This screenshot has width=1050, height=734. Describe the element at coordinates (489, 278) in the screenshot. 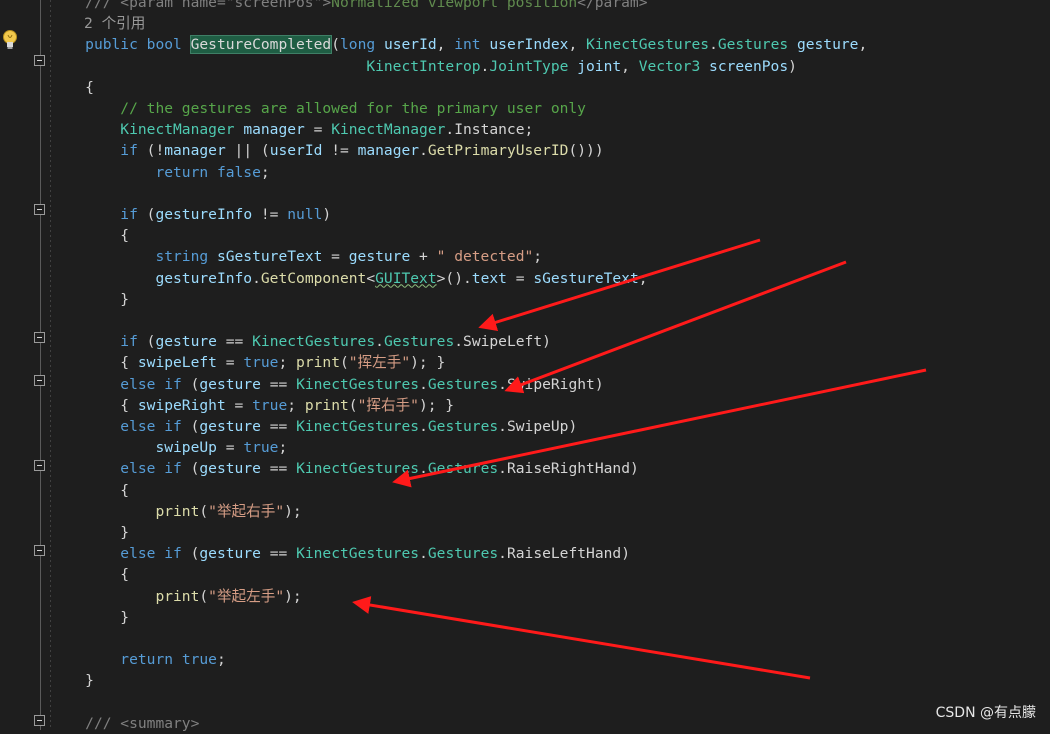

I see `code-token: text` at that location.